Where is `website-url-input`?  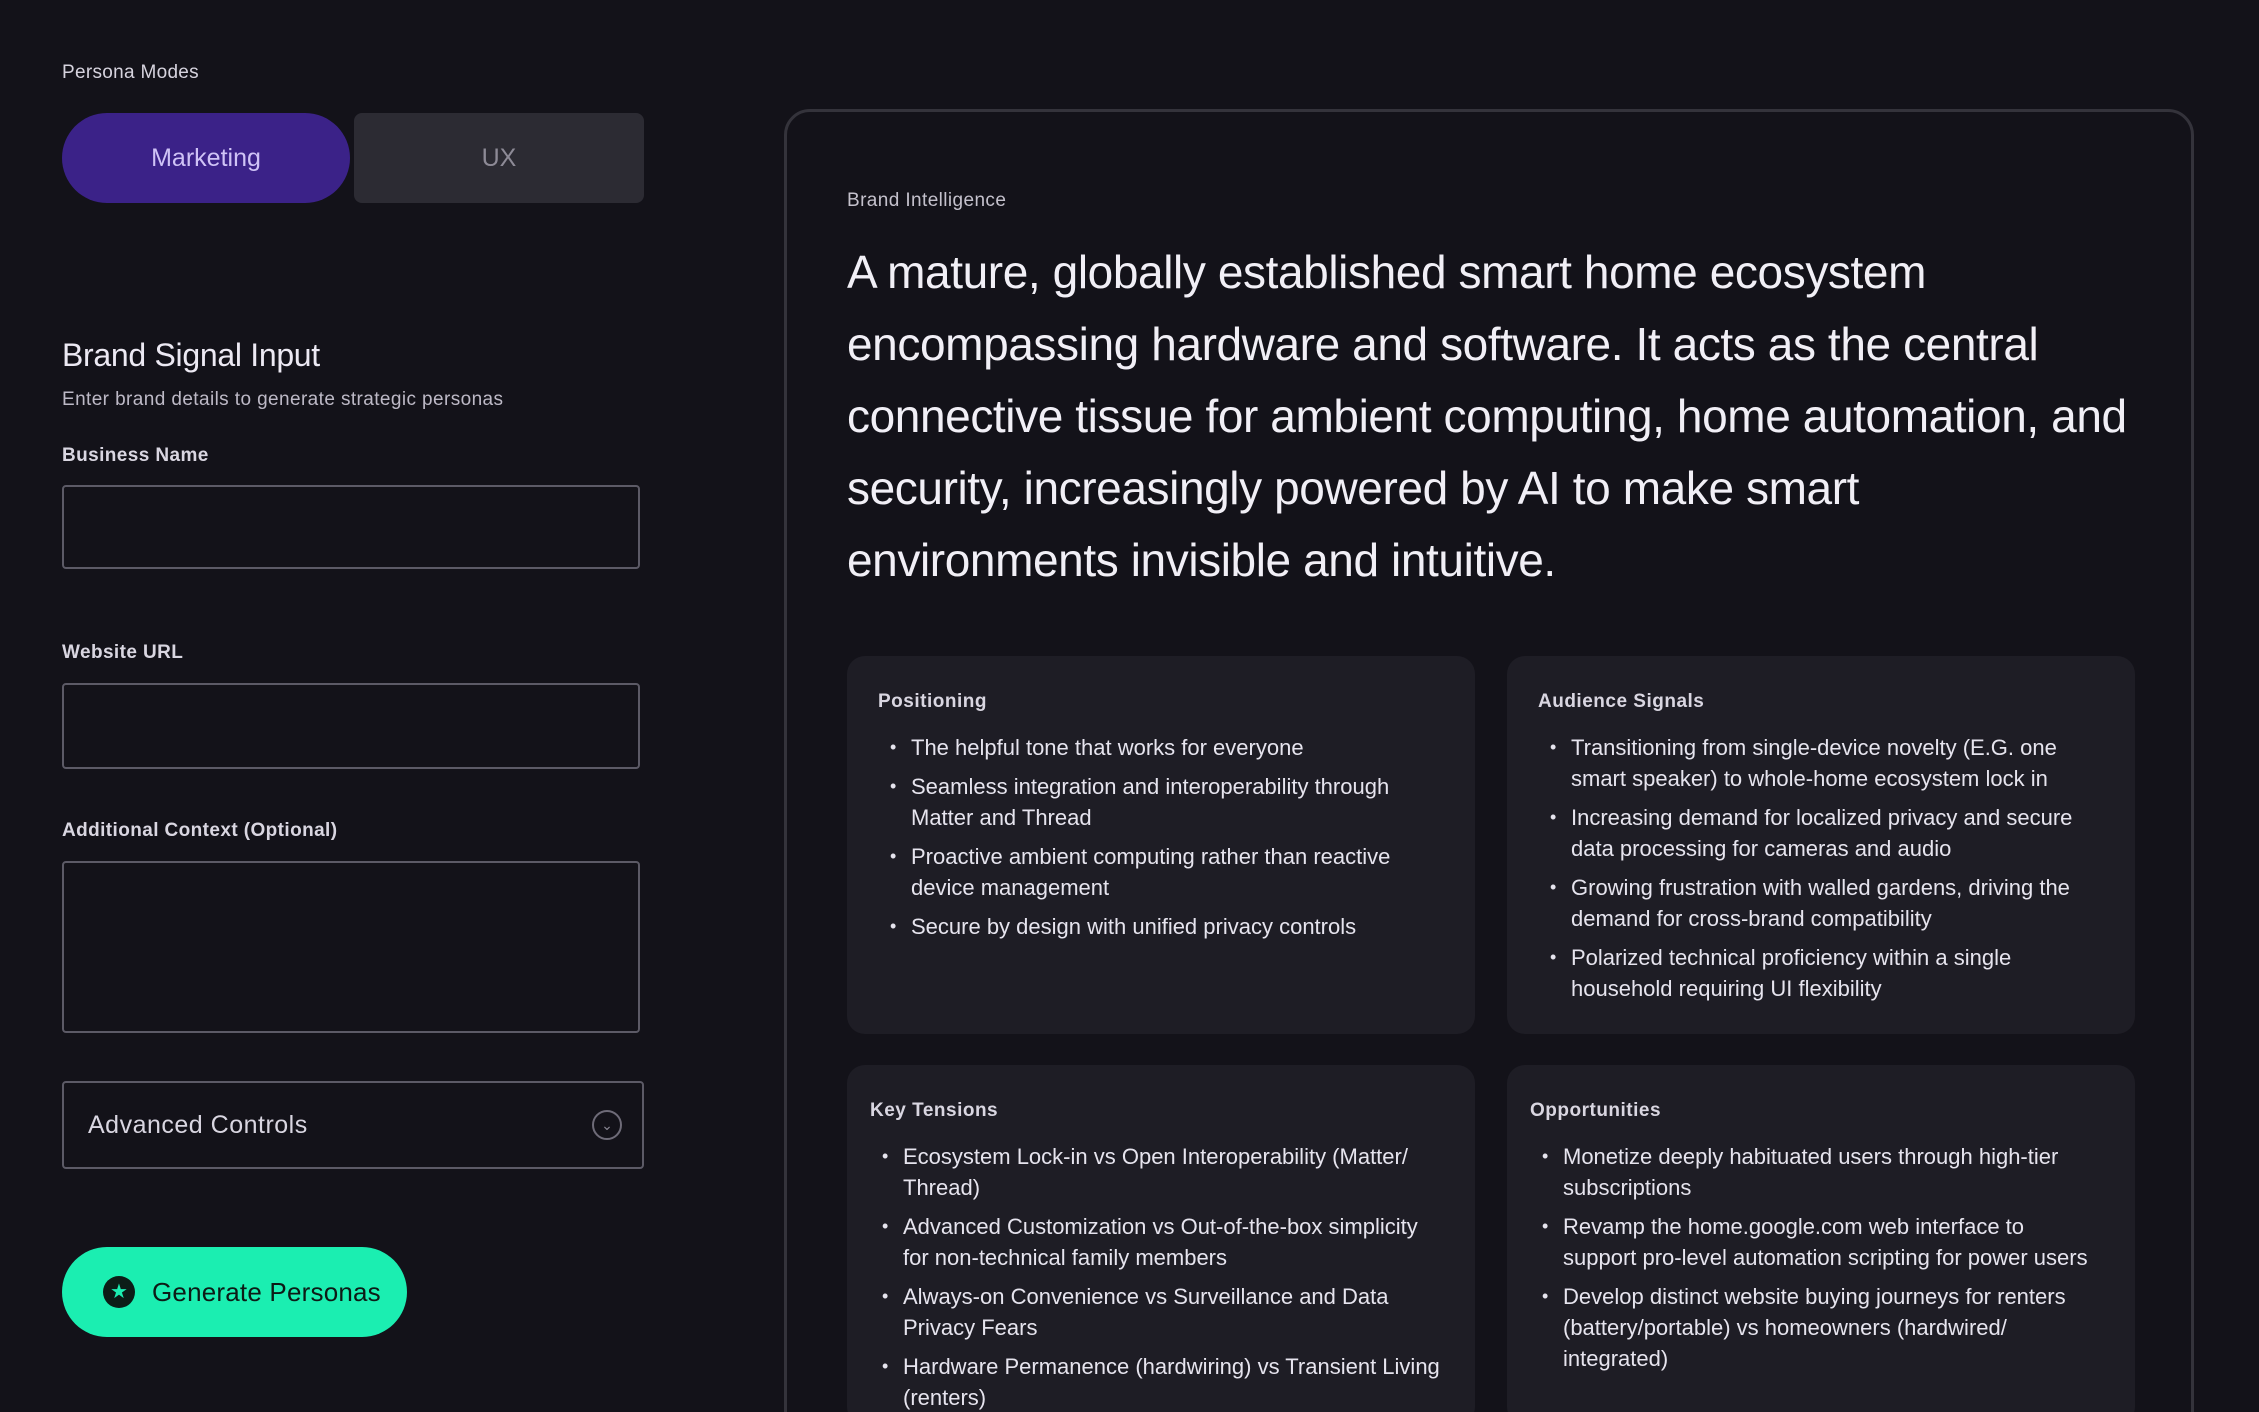 website-url-input is located at coordinates (351, 726).